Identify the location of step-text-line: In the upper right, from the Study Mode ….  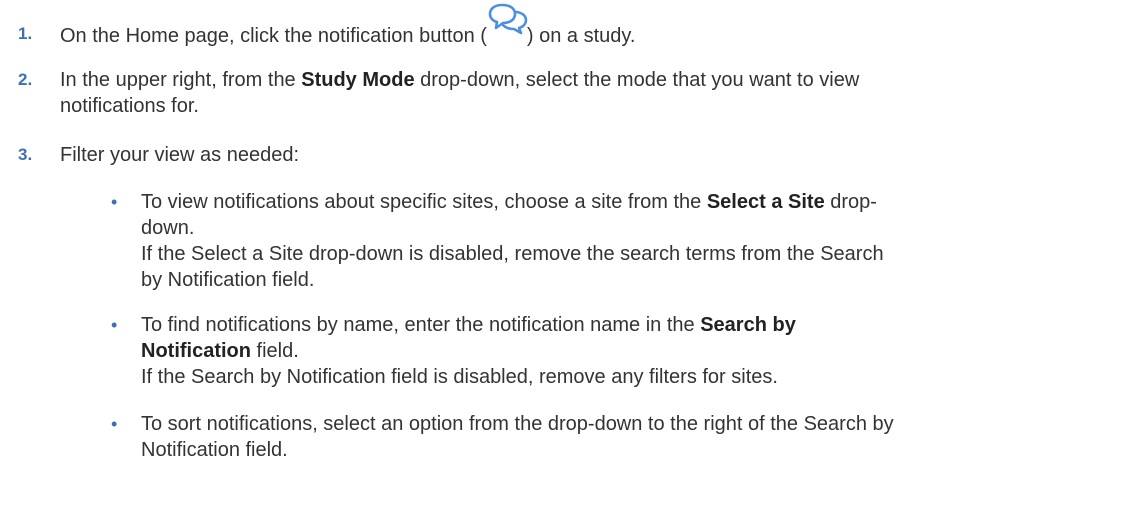
(460, 80).